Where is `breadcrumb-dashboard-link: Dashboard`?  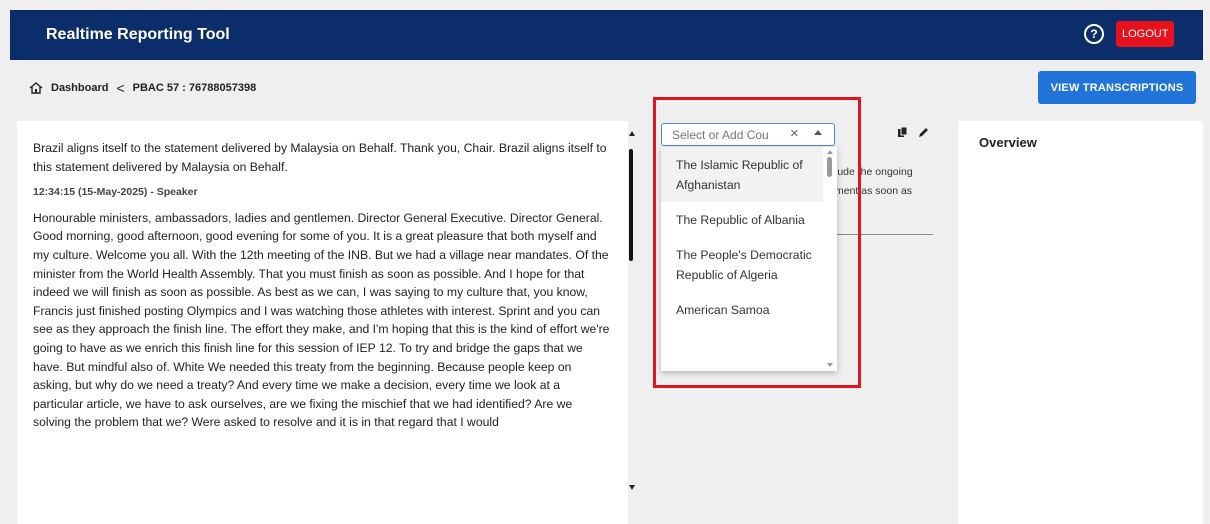
breadcrumb-dashboard-link: Dashboard is located at coordinates (79, 88).